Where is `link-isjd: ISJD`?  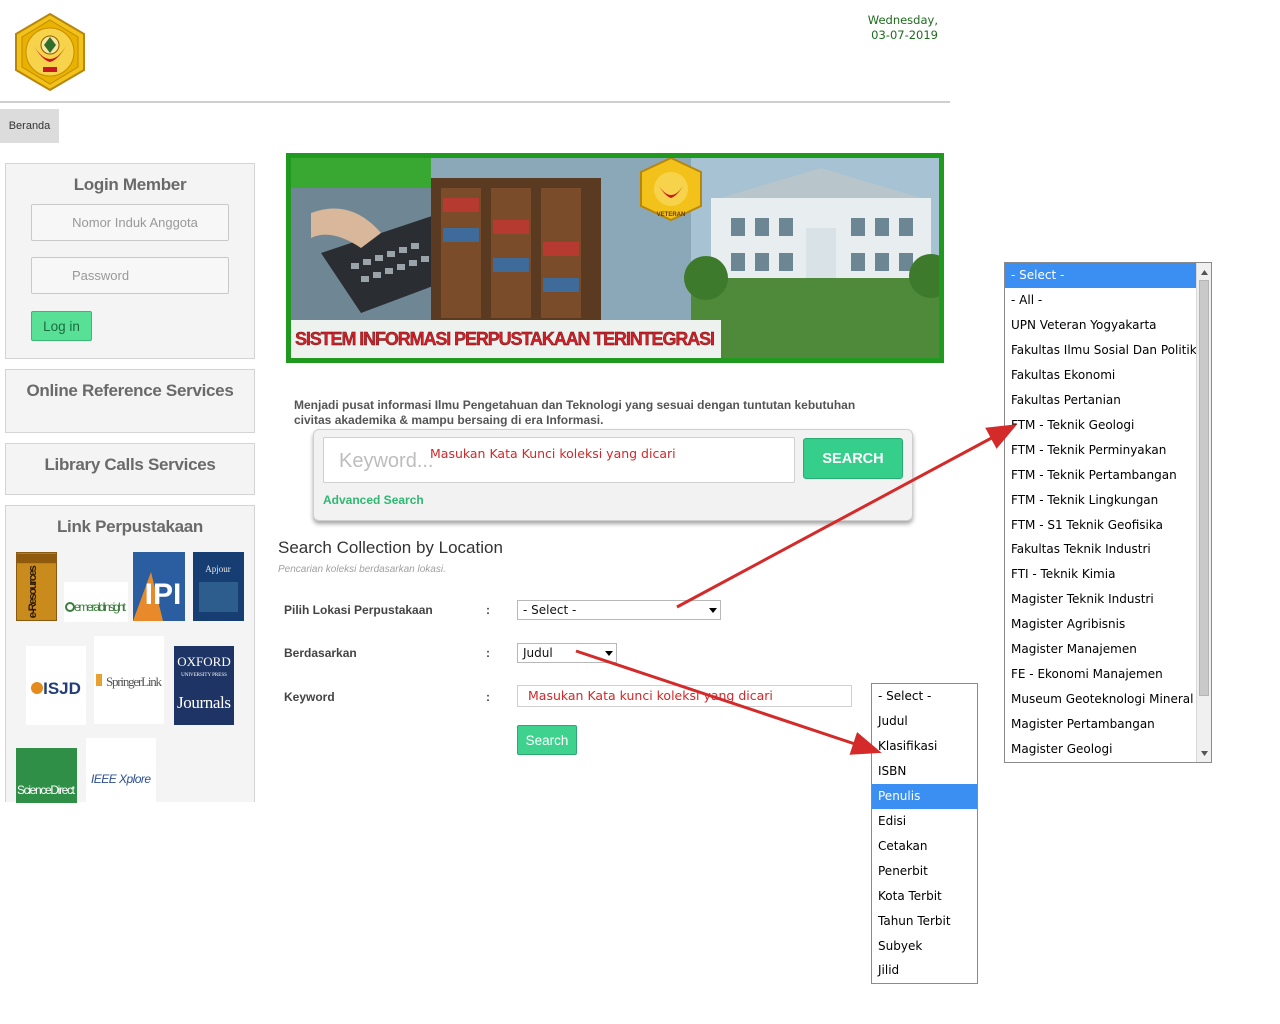
link-isjd: ISJD is located at coordinates (56, 685).